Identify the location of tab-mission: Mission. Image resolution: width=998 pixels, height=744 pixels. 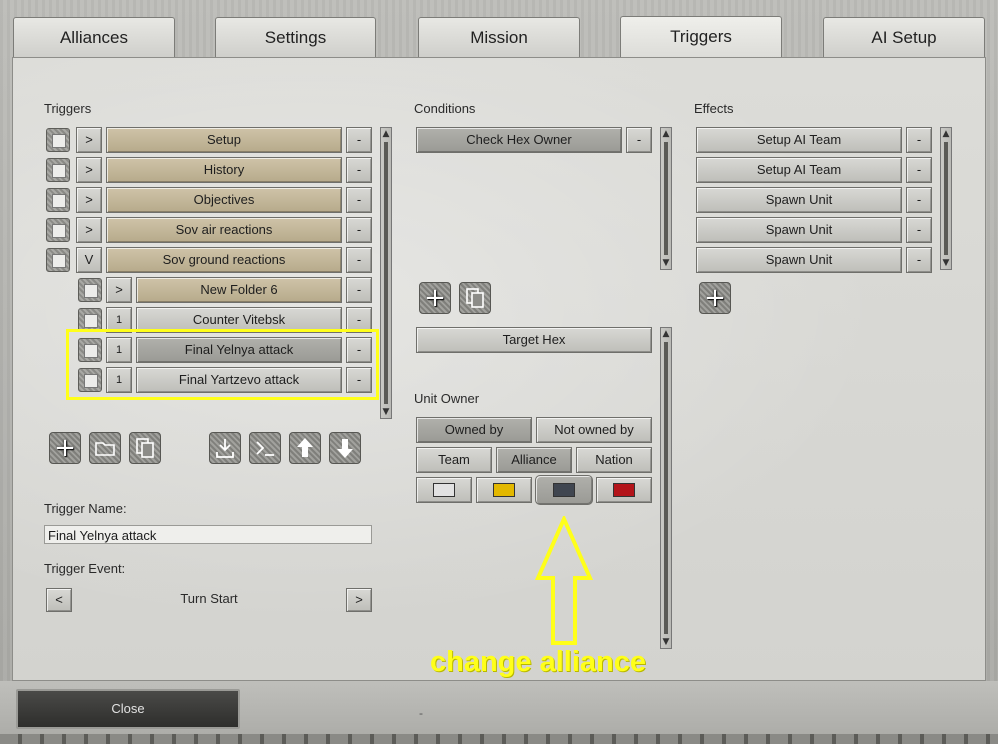
(499, 37).